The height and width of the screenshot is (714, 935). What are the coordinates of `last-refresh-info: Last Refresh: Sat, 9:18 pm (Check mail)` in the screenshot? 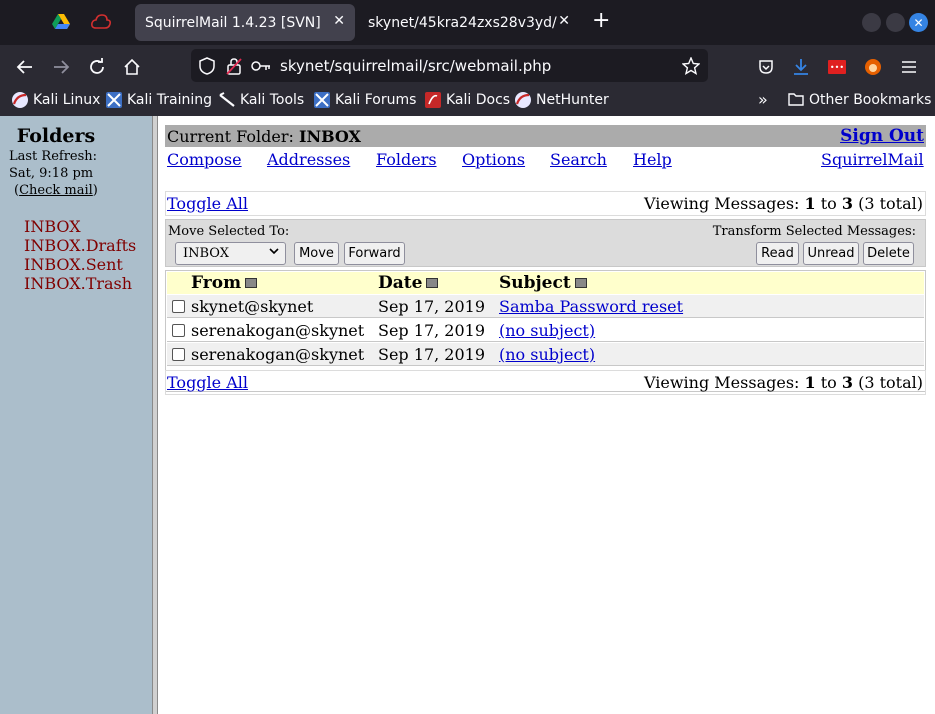 It's located at (53, 173).